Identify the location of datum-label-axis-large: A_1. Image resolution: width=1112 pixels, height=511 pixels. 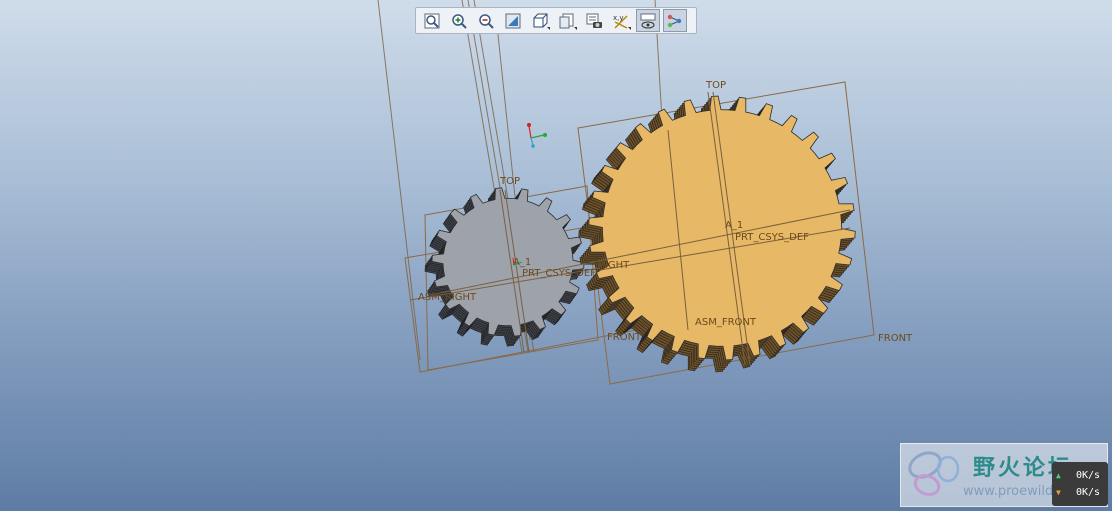
(734, 225).